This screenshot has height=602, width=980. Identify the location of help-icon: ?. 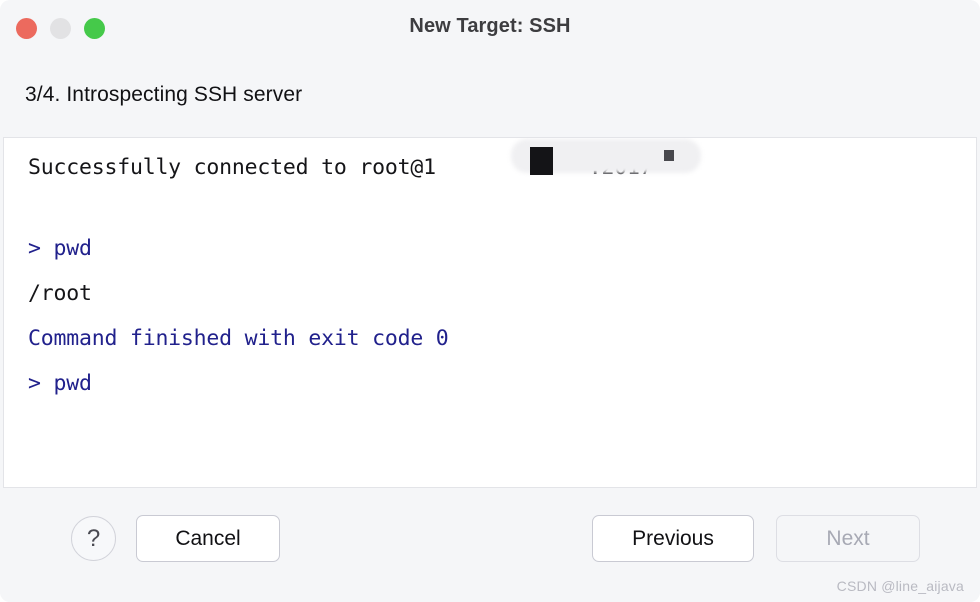
(93, 538).